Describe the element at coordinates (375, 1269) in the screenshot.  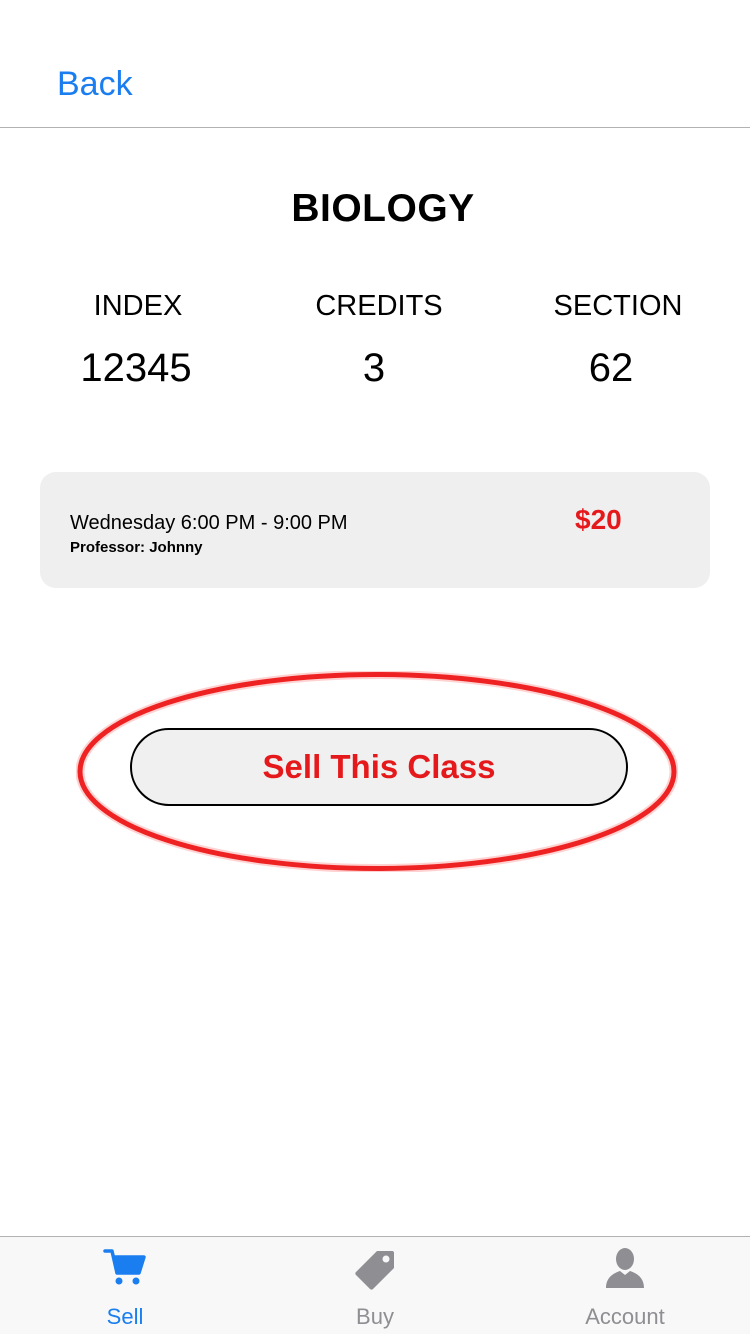
I see `tag-icon` at that location.